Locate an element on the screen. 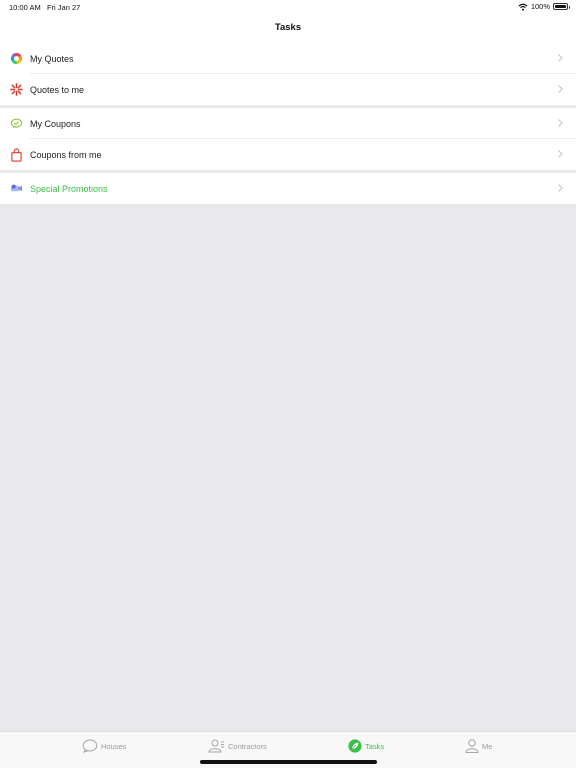  wifi-icon is located at coordinates (523, 7).